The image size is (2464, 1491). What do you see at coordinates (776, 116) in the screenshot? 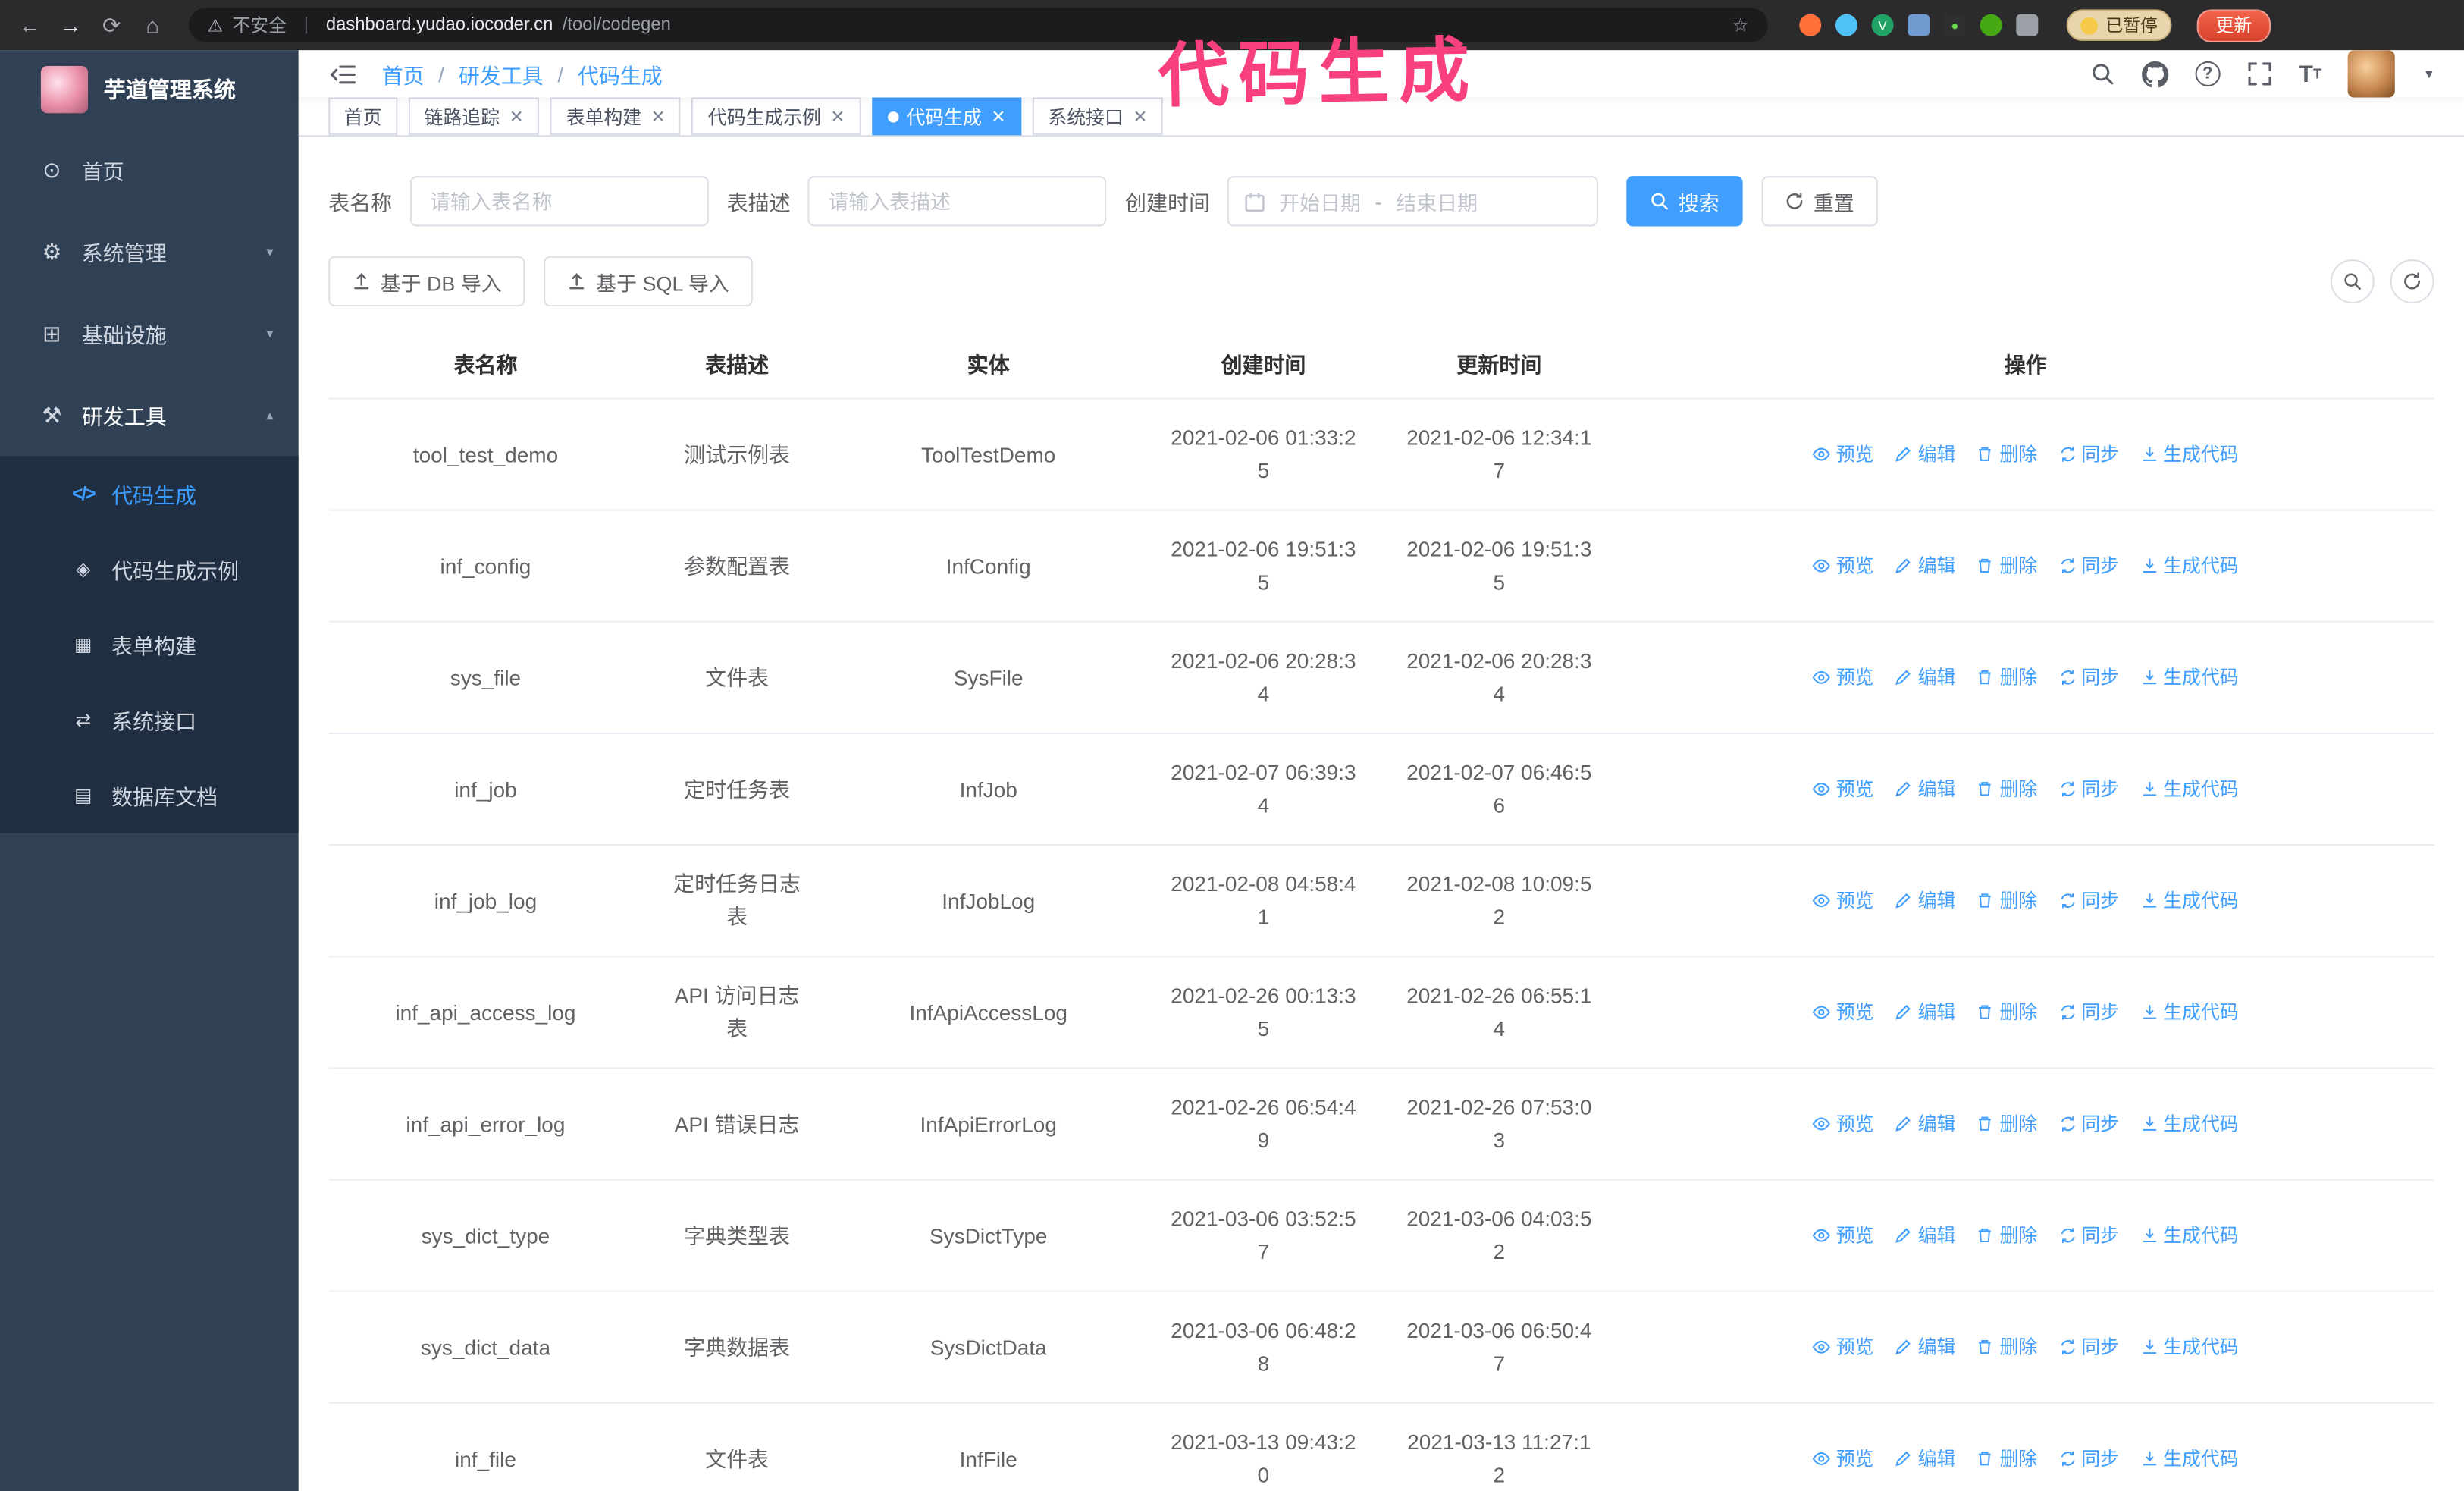
I see `tab-codegen-example: 代码生成示例 ✕` at bounding box center [776, 116].